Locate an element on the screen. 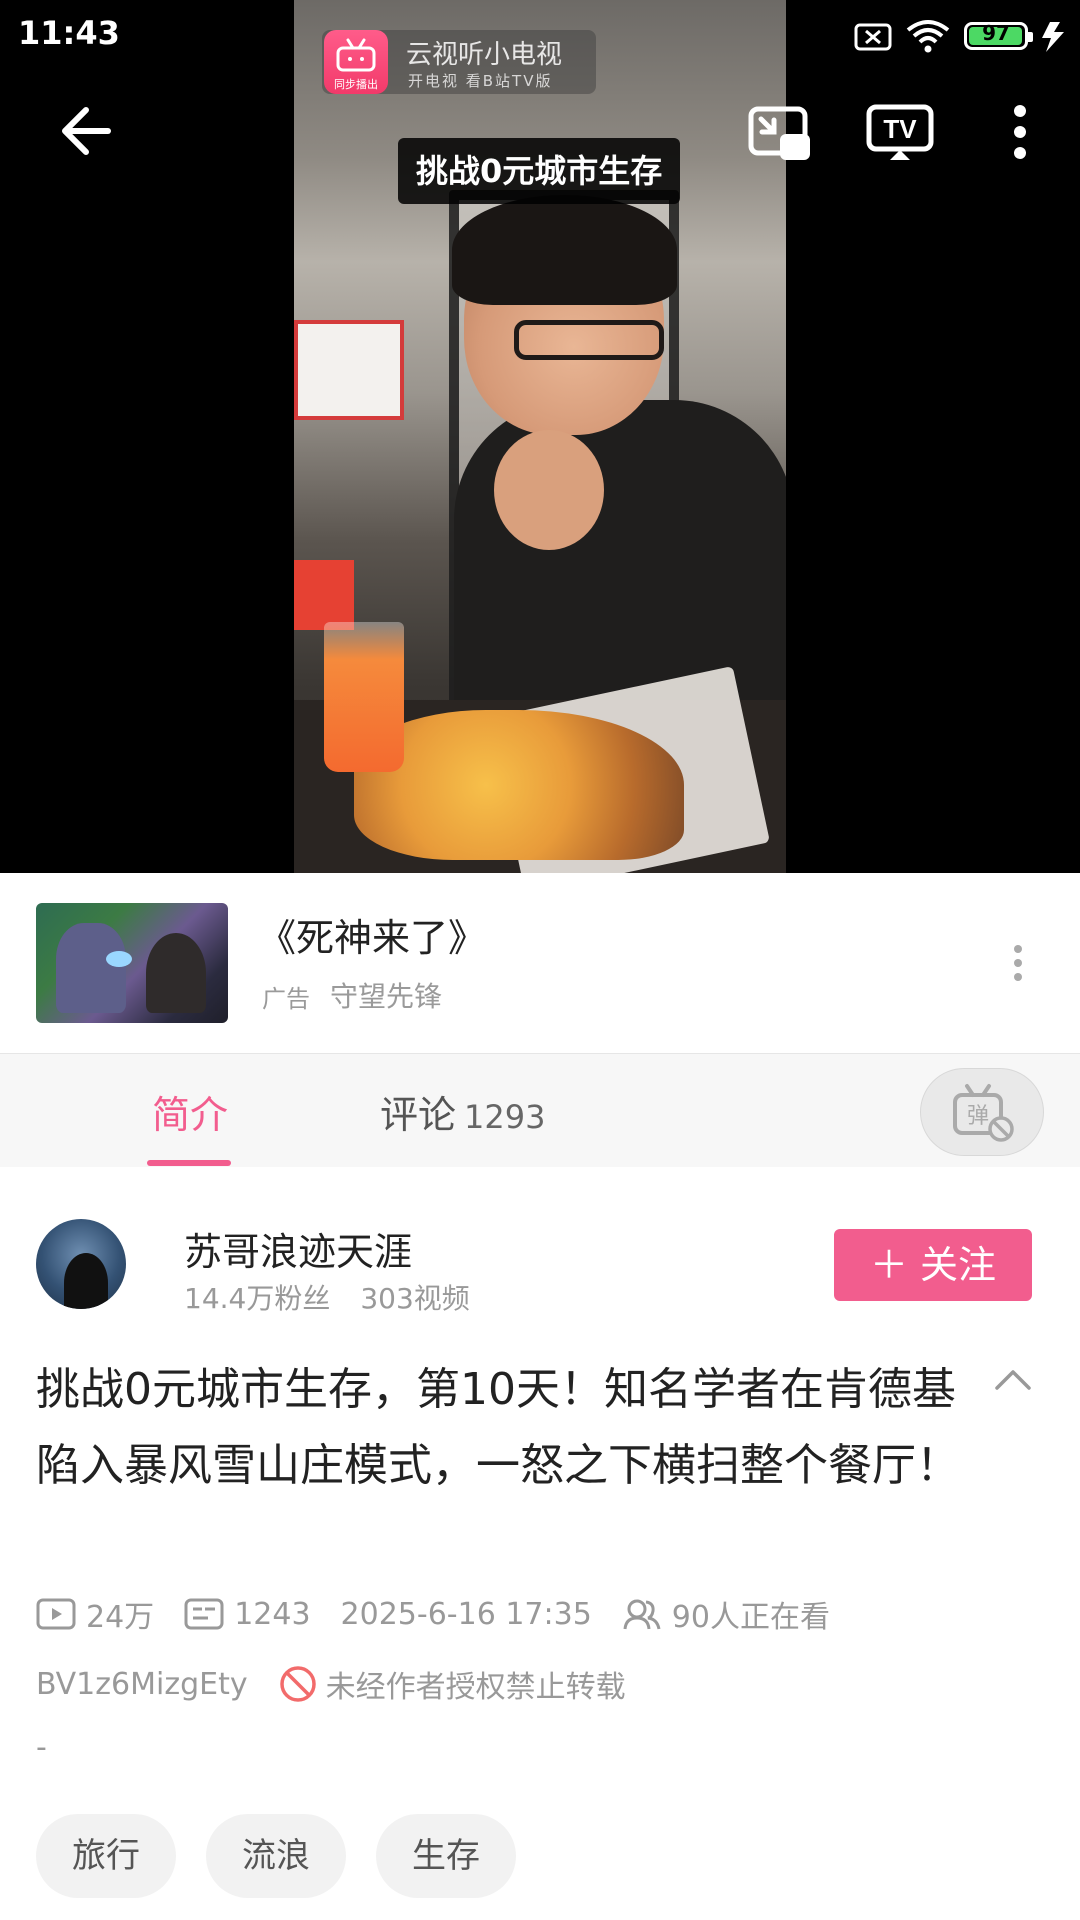 This screenshot has height=1920, width=1080. danmaku-off-icon: 弹 is located at coordinates (983, 1113).